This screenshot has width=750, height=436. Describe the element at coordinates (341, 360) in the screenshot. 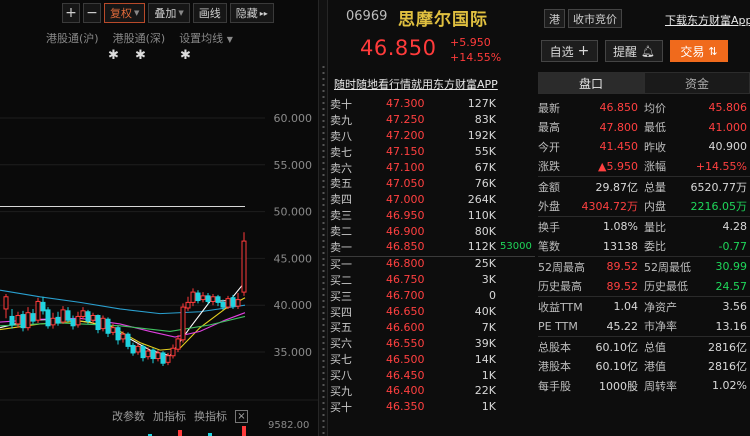

I see `level-label: 买七` at that location.